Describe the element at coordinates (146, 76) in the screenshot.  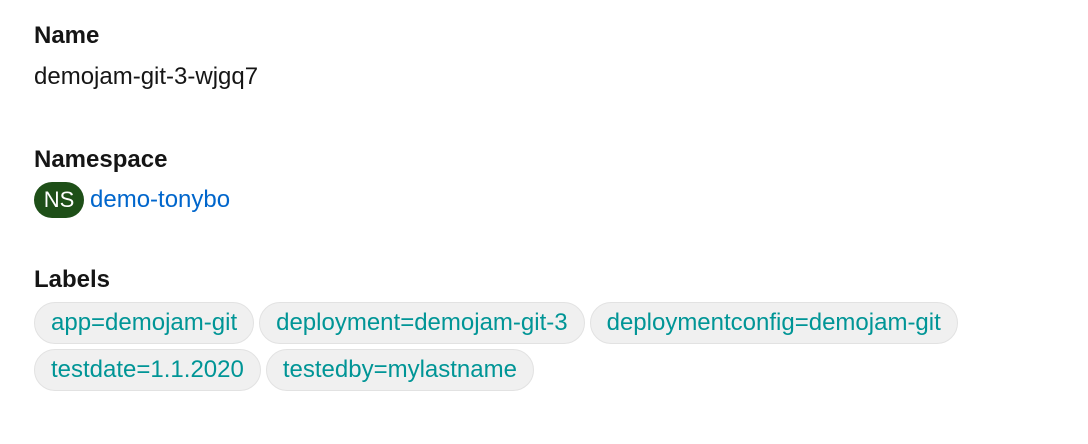
I see `name-value: demojam-git-3-wjgq7` at that location.